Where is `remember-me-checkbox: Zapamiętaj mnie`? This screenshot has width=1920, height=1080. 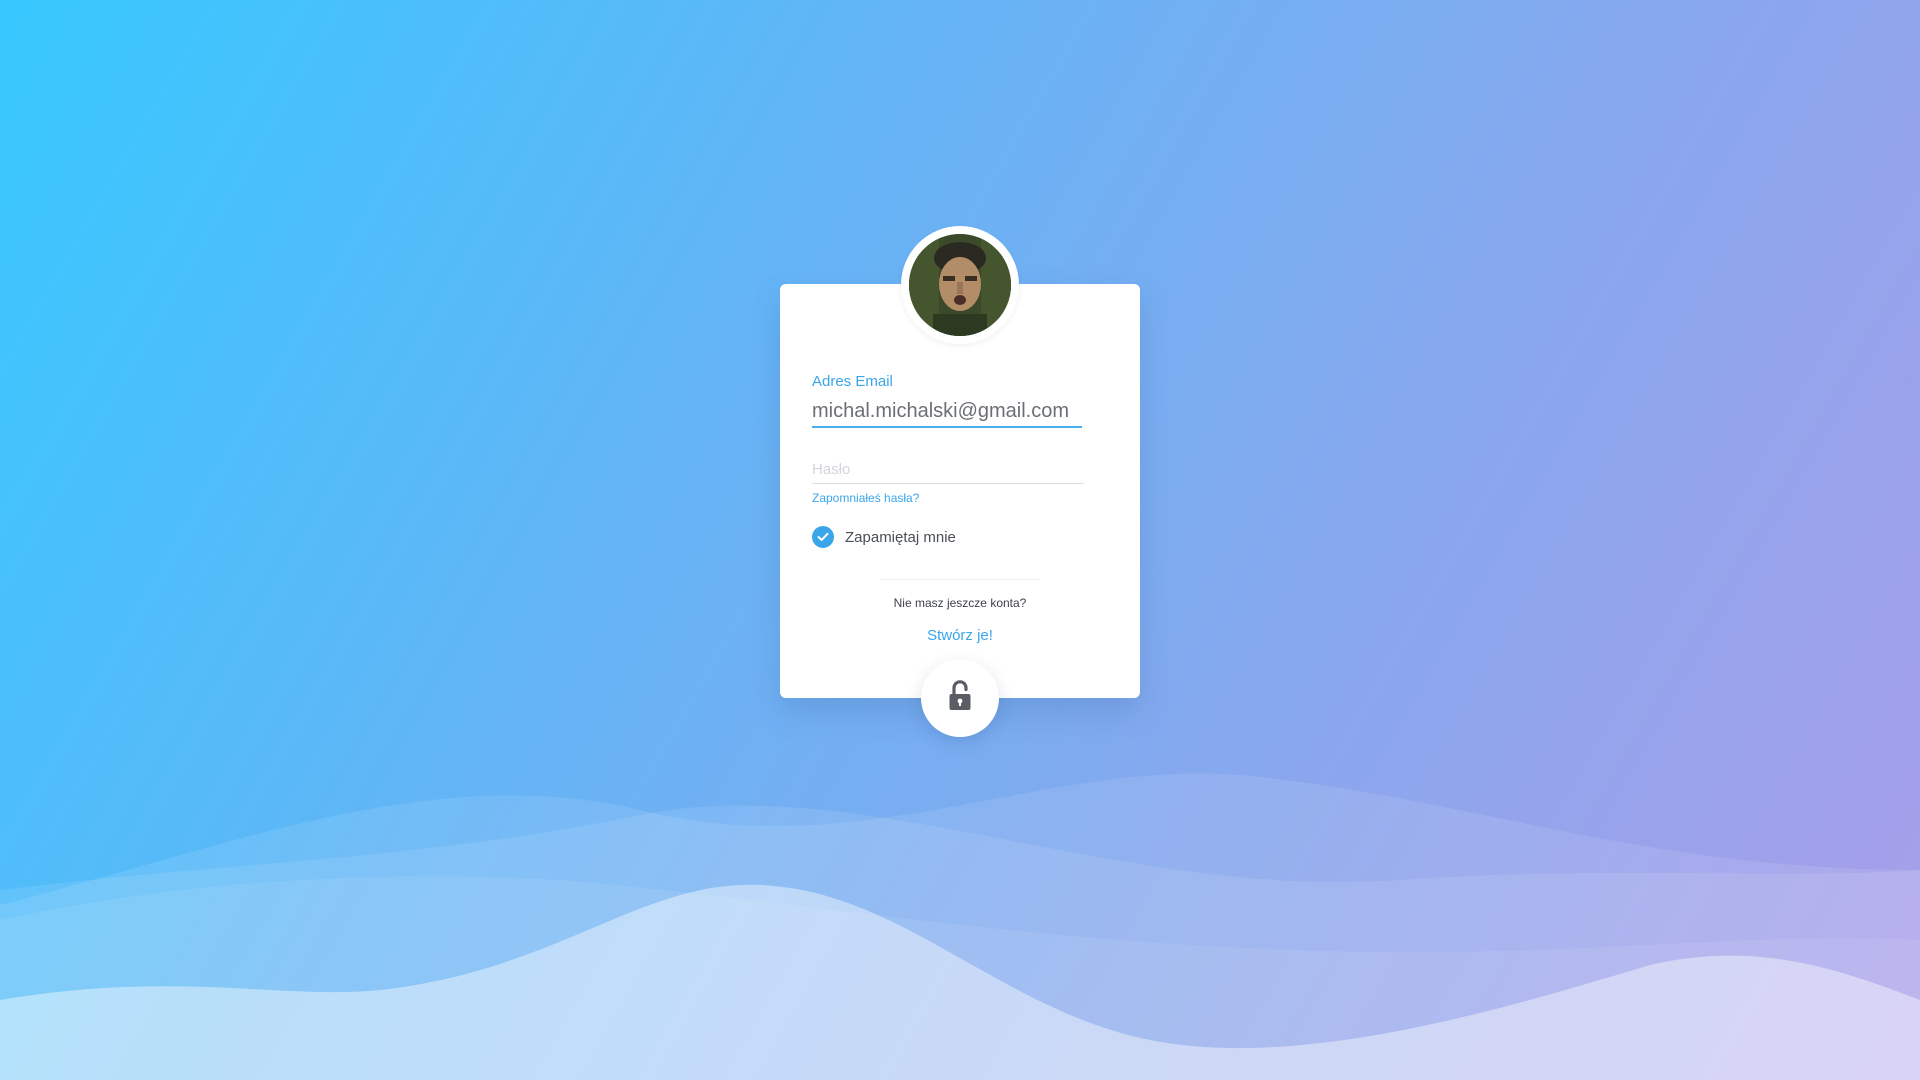 remember-me-checkbox: Zapamiętaj mnie is located at coordinates (884, 537).